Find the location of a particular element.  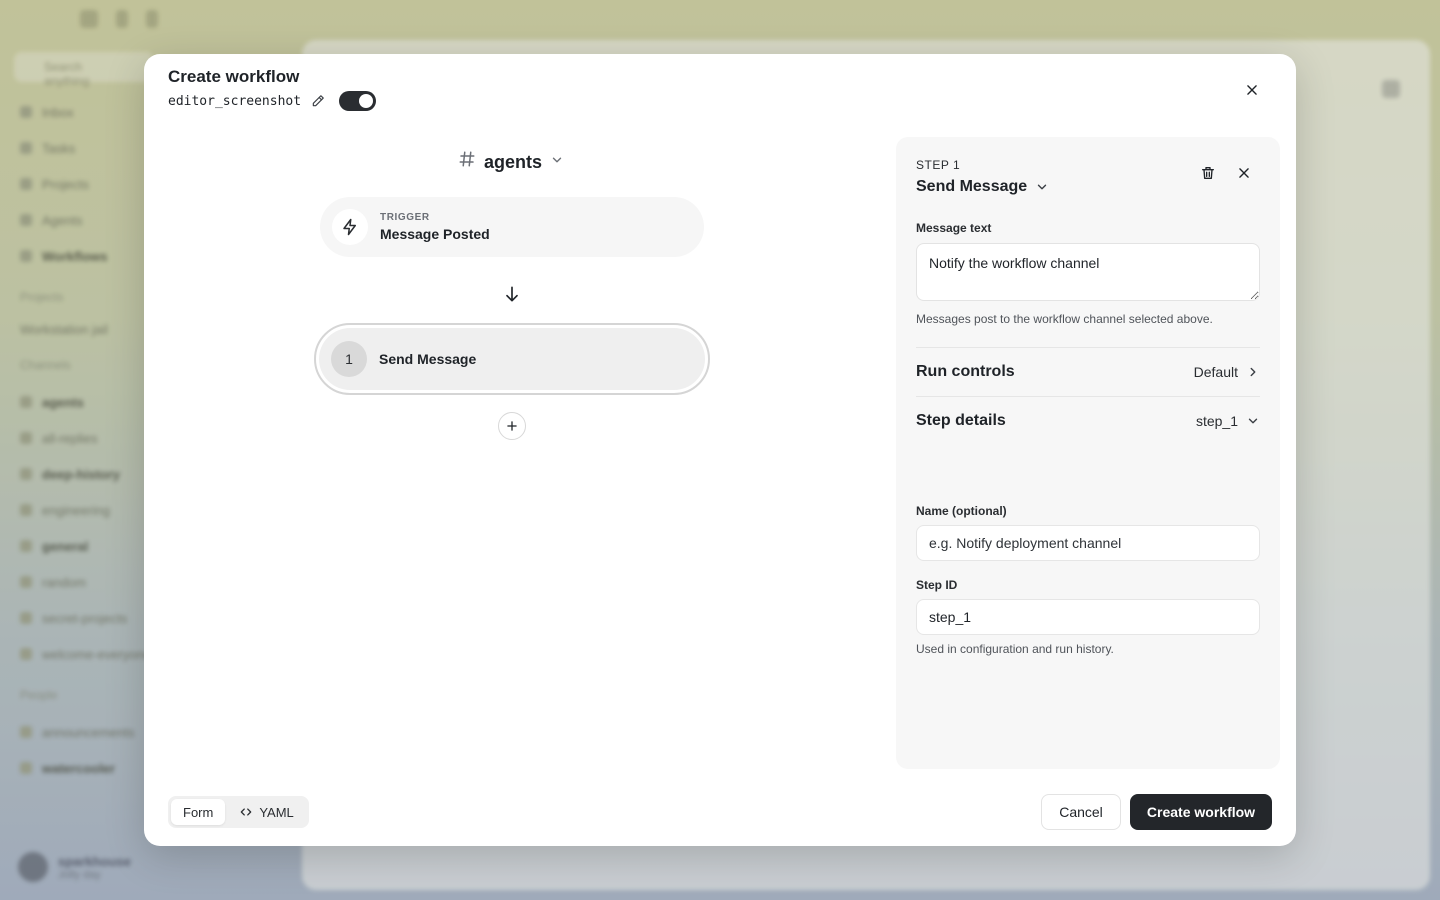

step-details-value: step_1 is located at coordinates (1216, 421).